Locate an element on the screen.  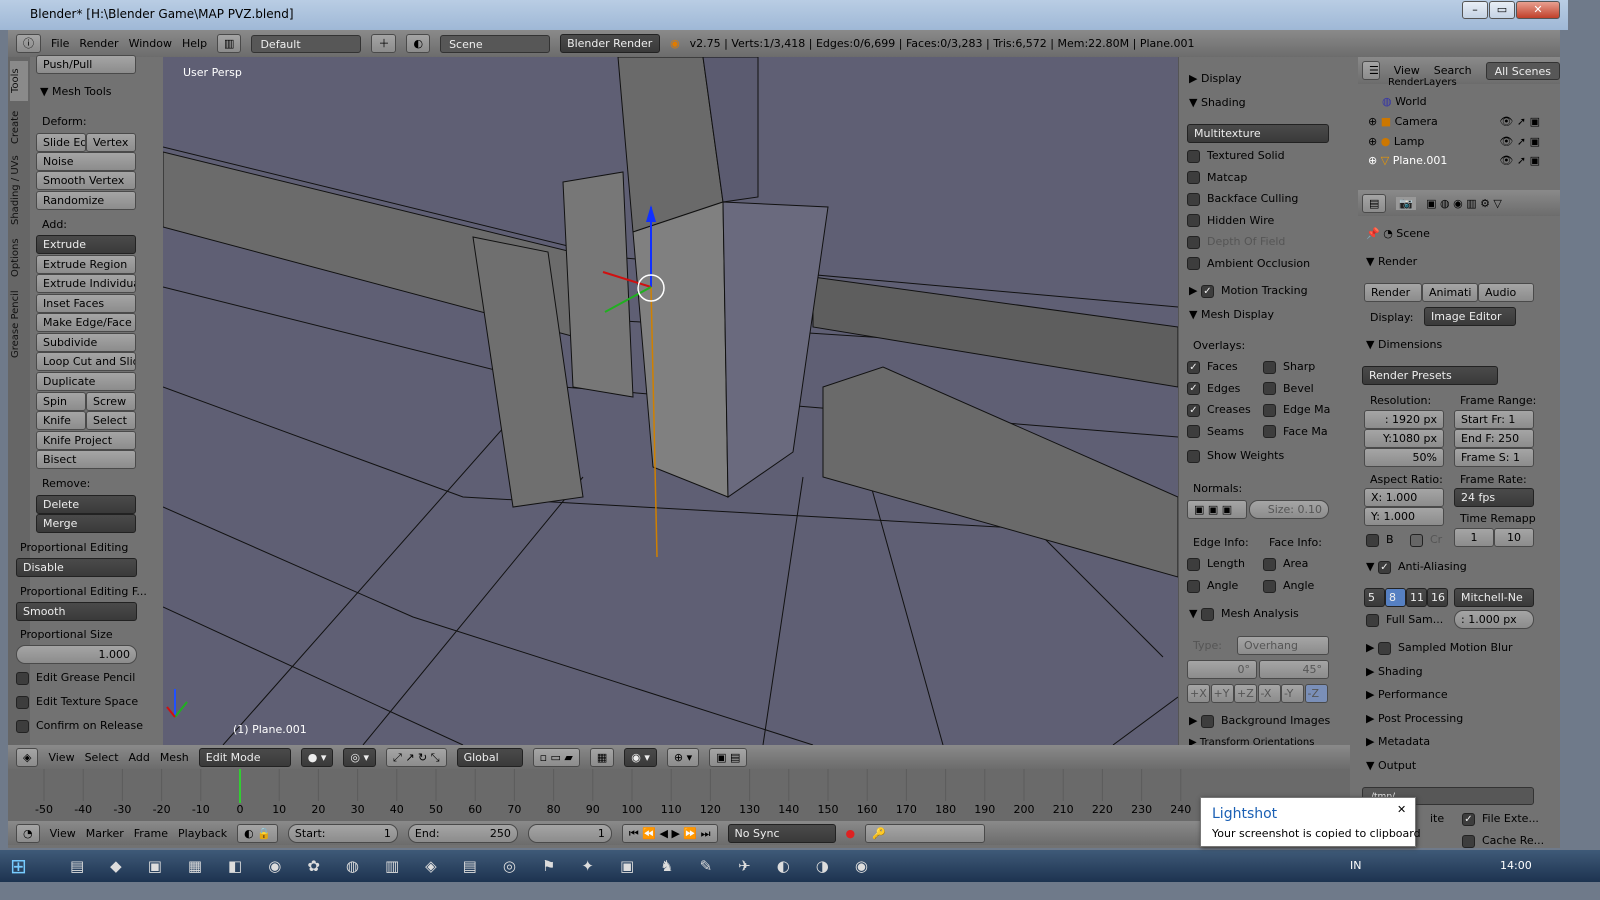
scene-tabs-icons: ▣ ◍ ◉ ▥ ⚙ ▽ is located at coordinates (1464, 203).